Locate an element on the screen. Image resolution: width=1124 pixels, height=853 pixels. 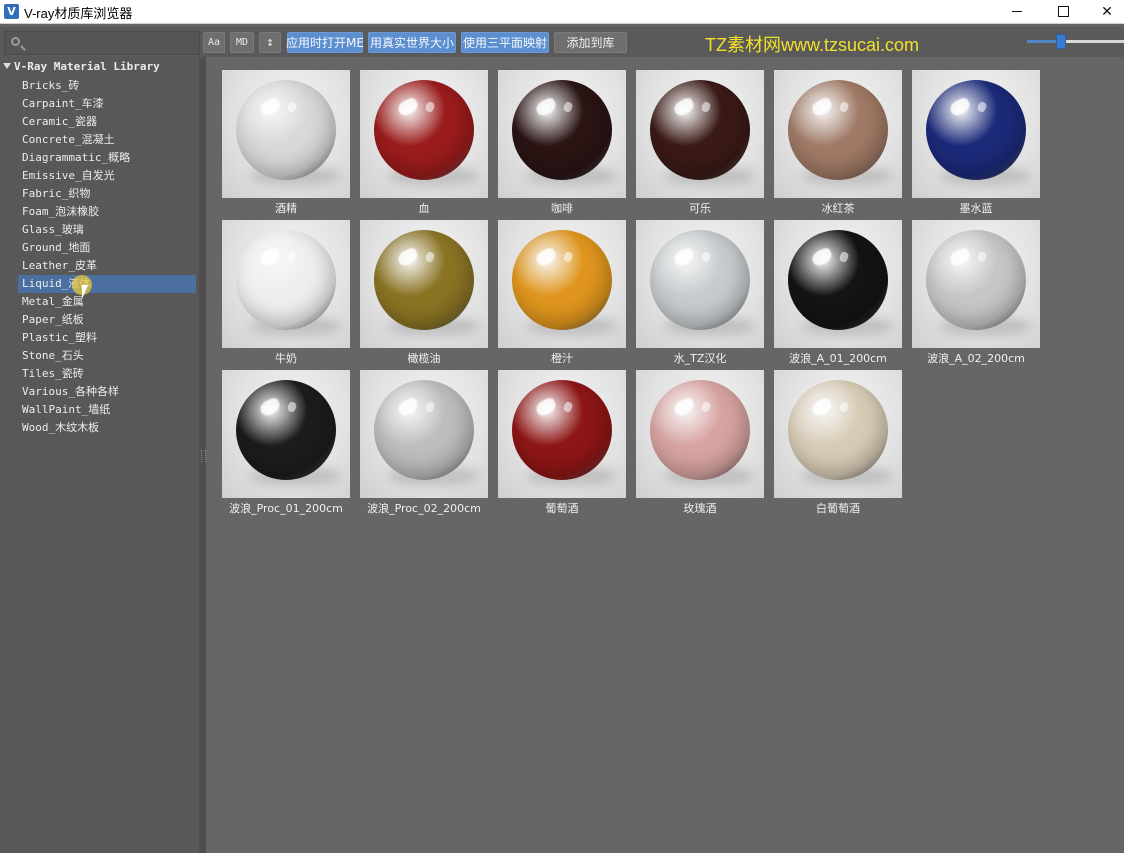
tree-item: Diagrammatic_概略 is located at coordinates (107, 158).